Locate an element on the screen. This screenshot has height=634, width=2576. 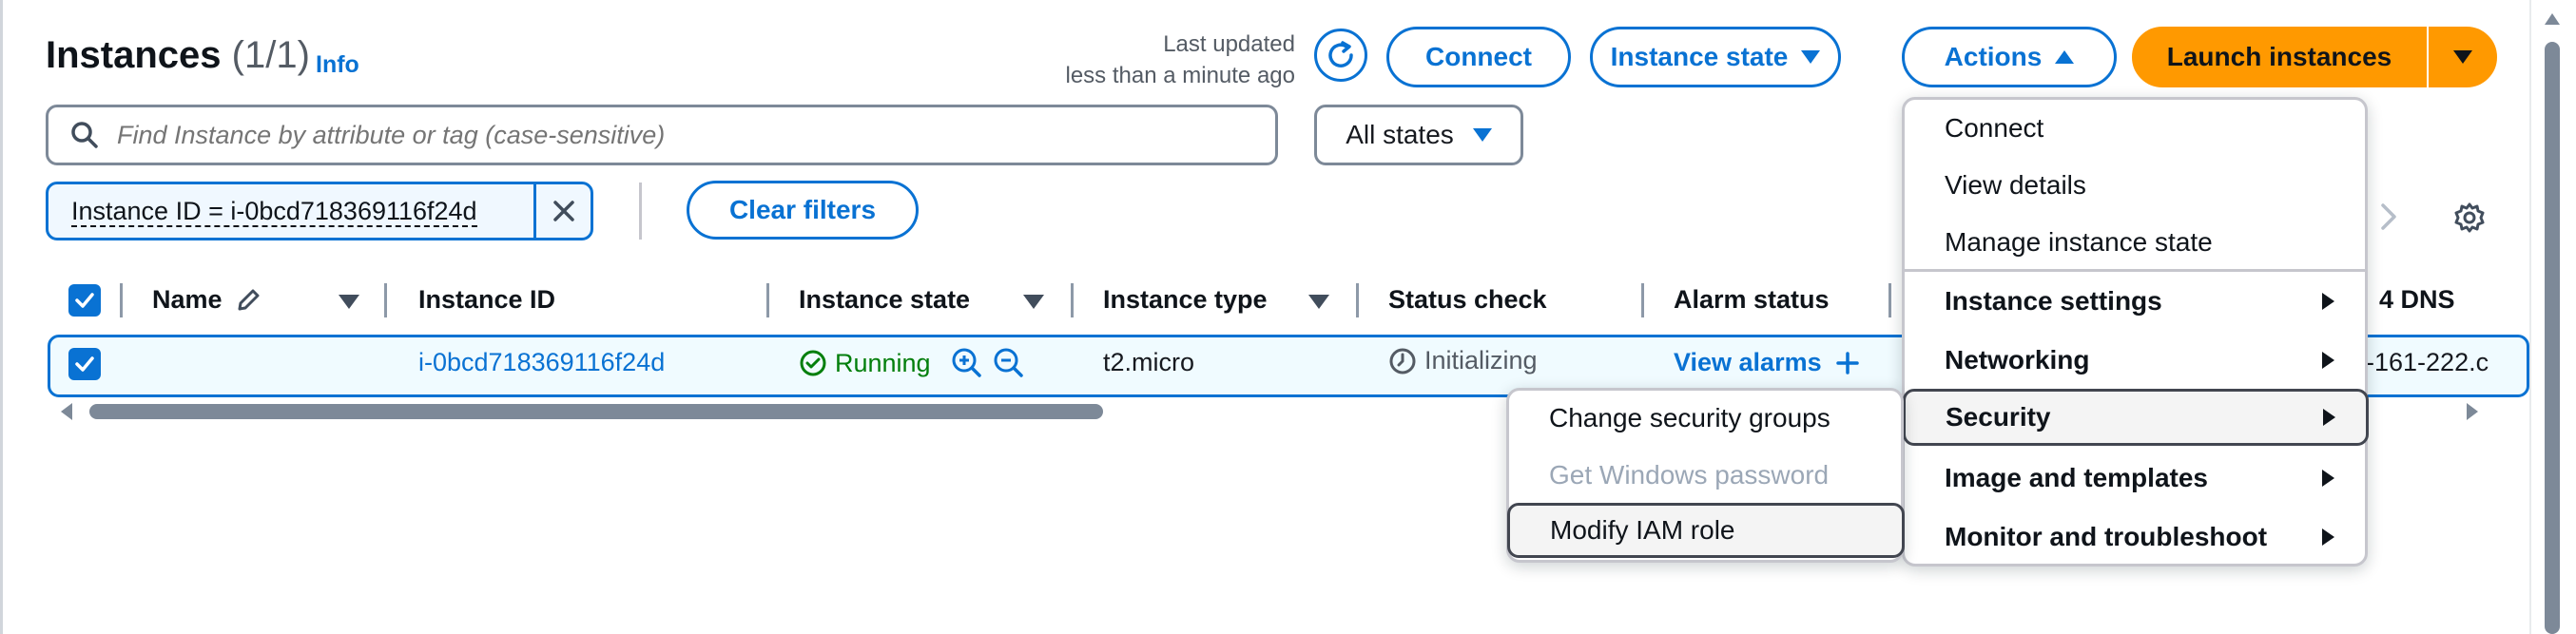
filter-token-text: Instance ID = i-0bcd718369116f24d is located at coordinates (274, 211).